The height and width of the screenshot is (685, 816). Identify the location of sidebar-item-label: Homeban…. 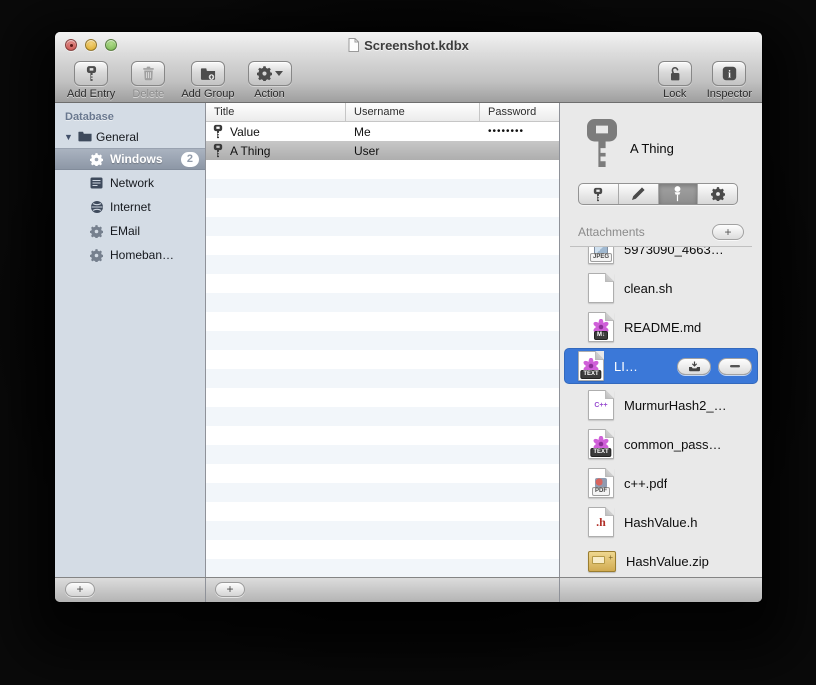
(142, 255).